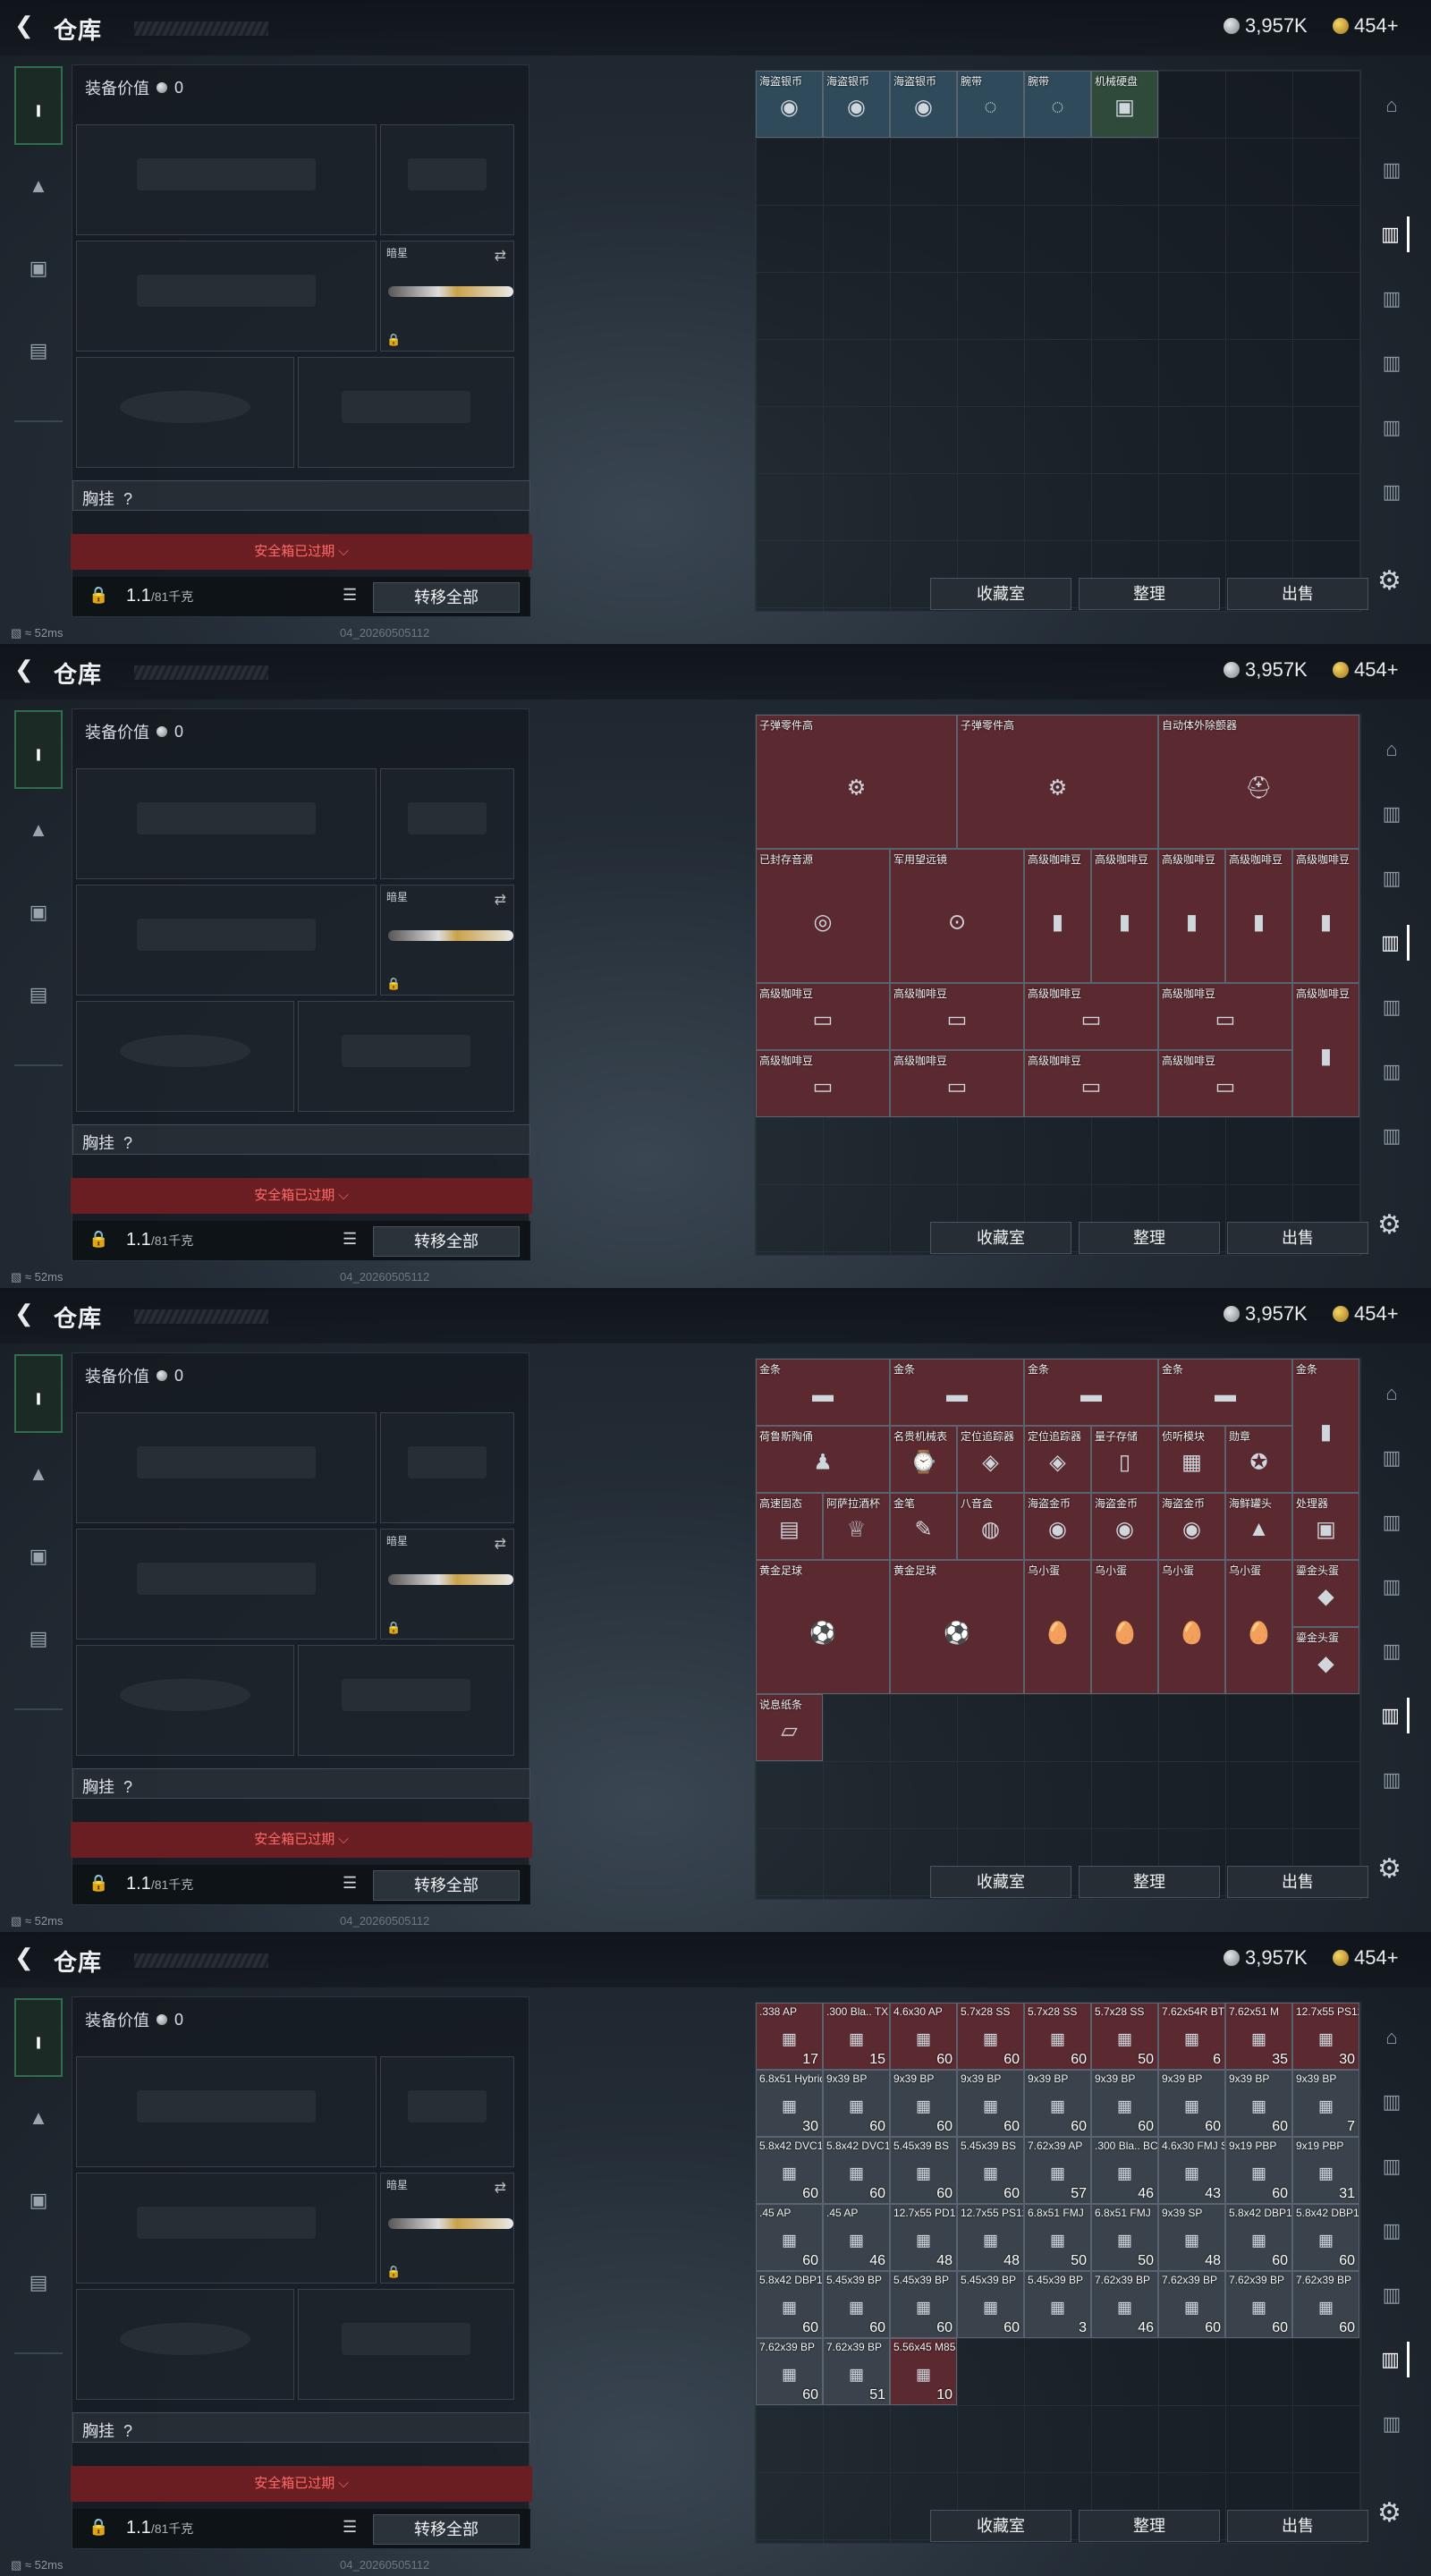  Describe the element at coordinates (39, 2118) in the screenshot. I see `tab-armor: ▲` at that location.